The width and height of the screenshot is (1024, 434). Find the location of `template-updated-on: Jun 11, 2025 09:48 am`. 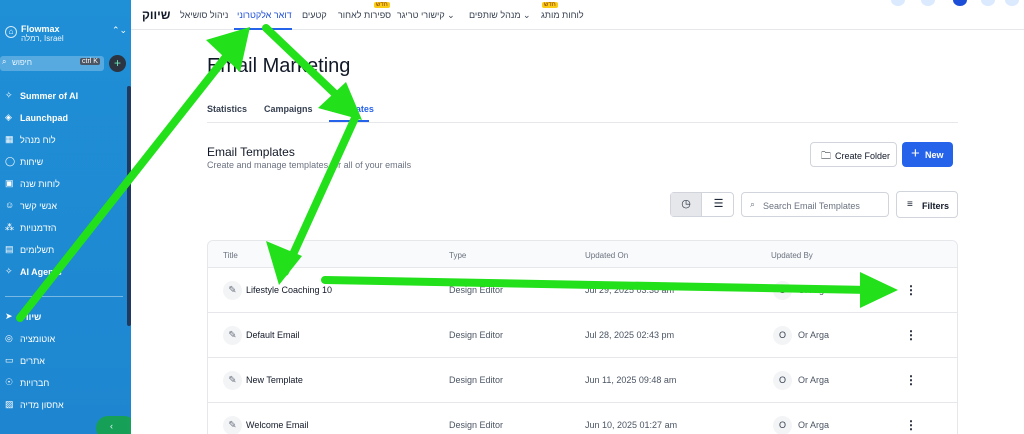

template-updated-on: Jun 11, 2025 09:48 am is located at coordinates (631, 380).